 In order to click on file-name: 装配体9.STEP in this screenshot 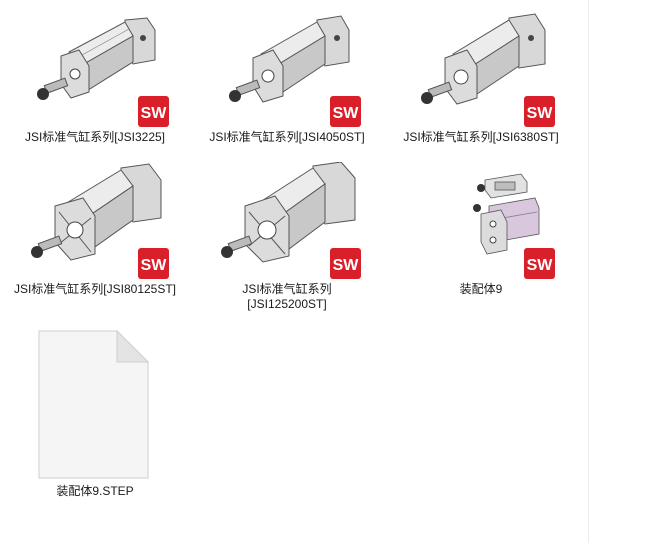, I will do `click(95, 491)`.